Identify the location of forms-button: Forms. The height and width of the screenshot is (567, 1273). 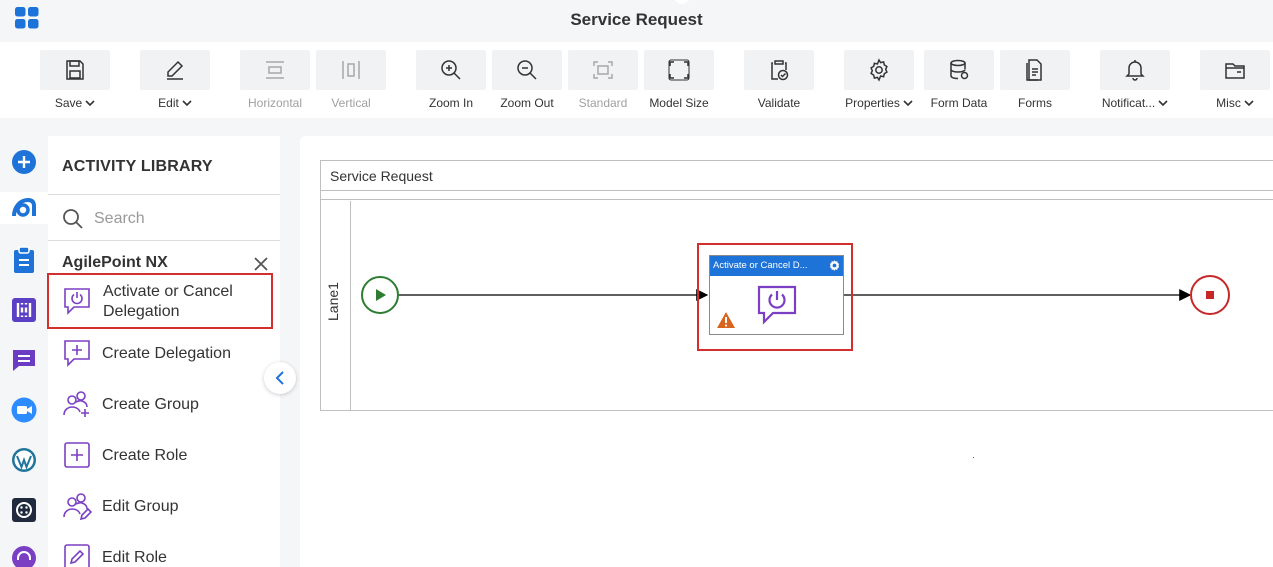
(1035, 83).